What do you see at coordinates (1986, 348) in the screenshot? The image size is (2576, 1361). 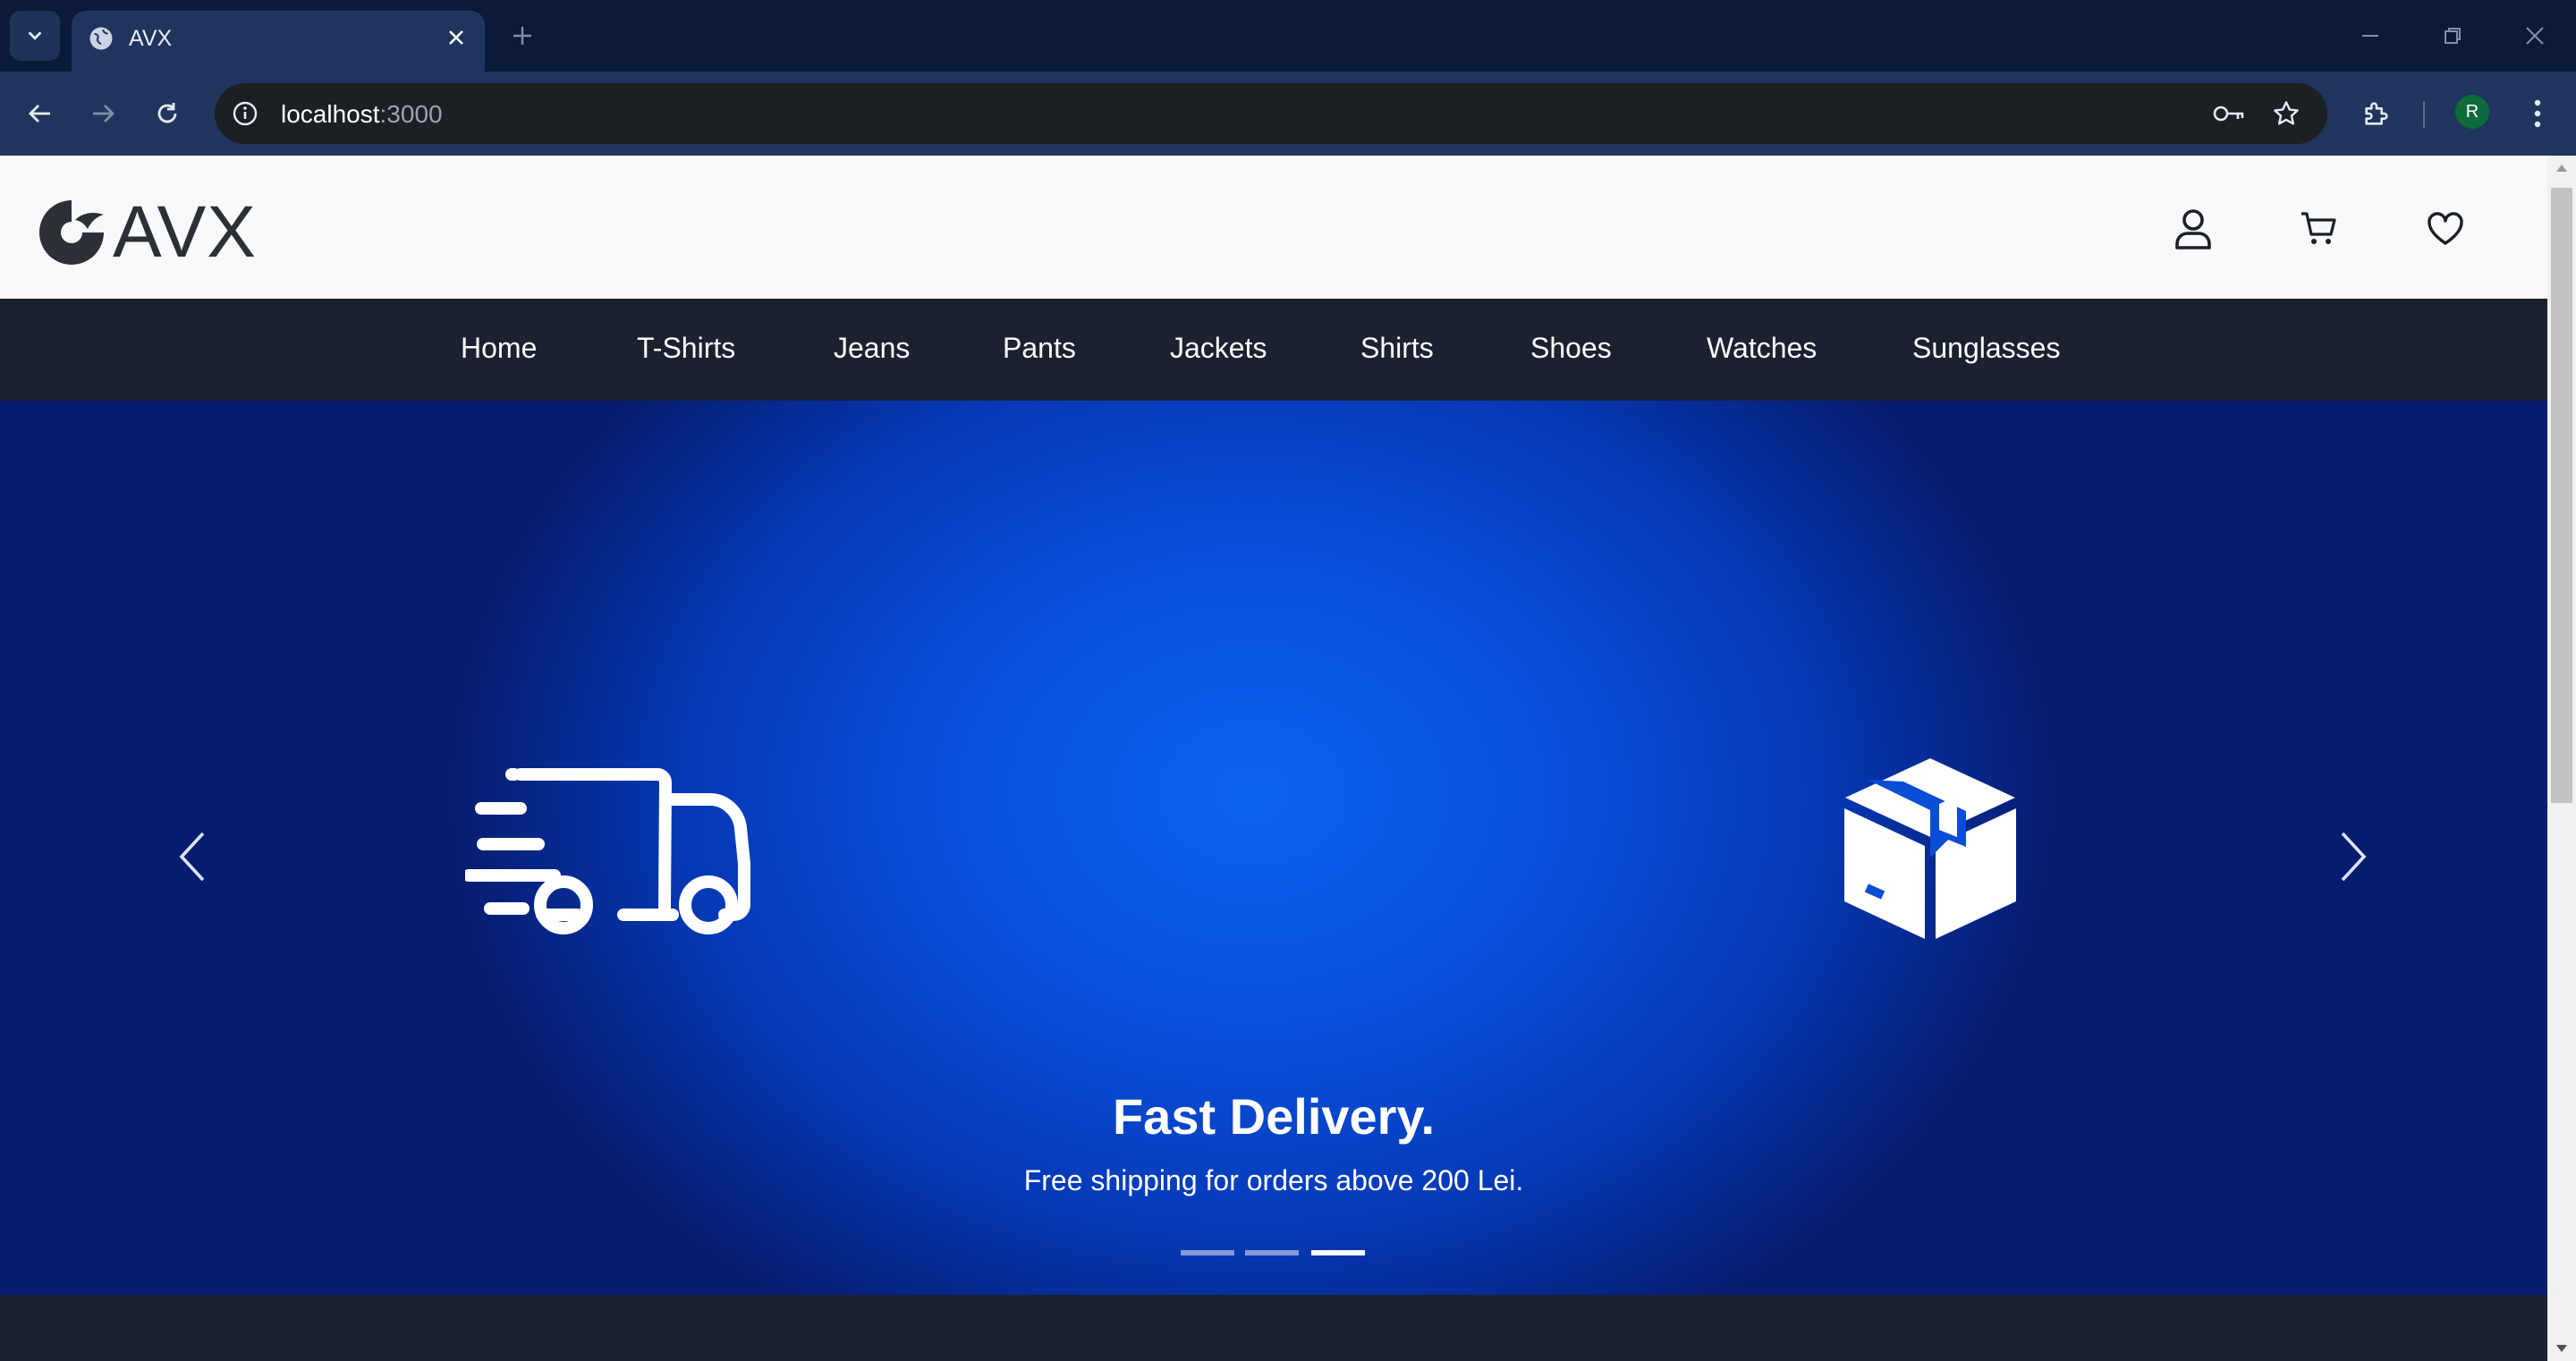 I see `nav-link-sunglasses: Sunglasses` at bounding box center [1986, 348].